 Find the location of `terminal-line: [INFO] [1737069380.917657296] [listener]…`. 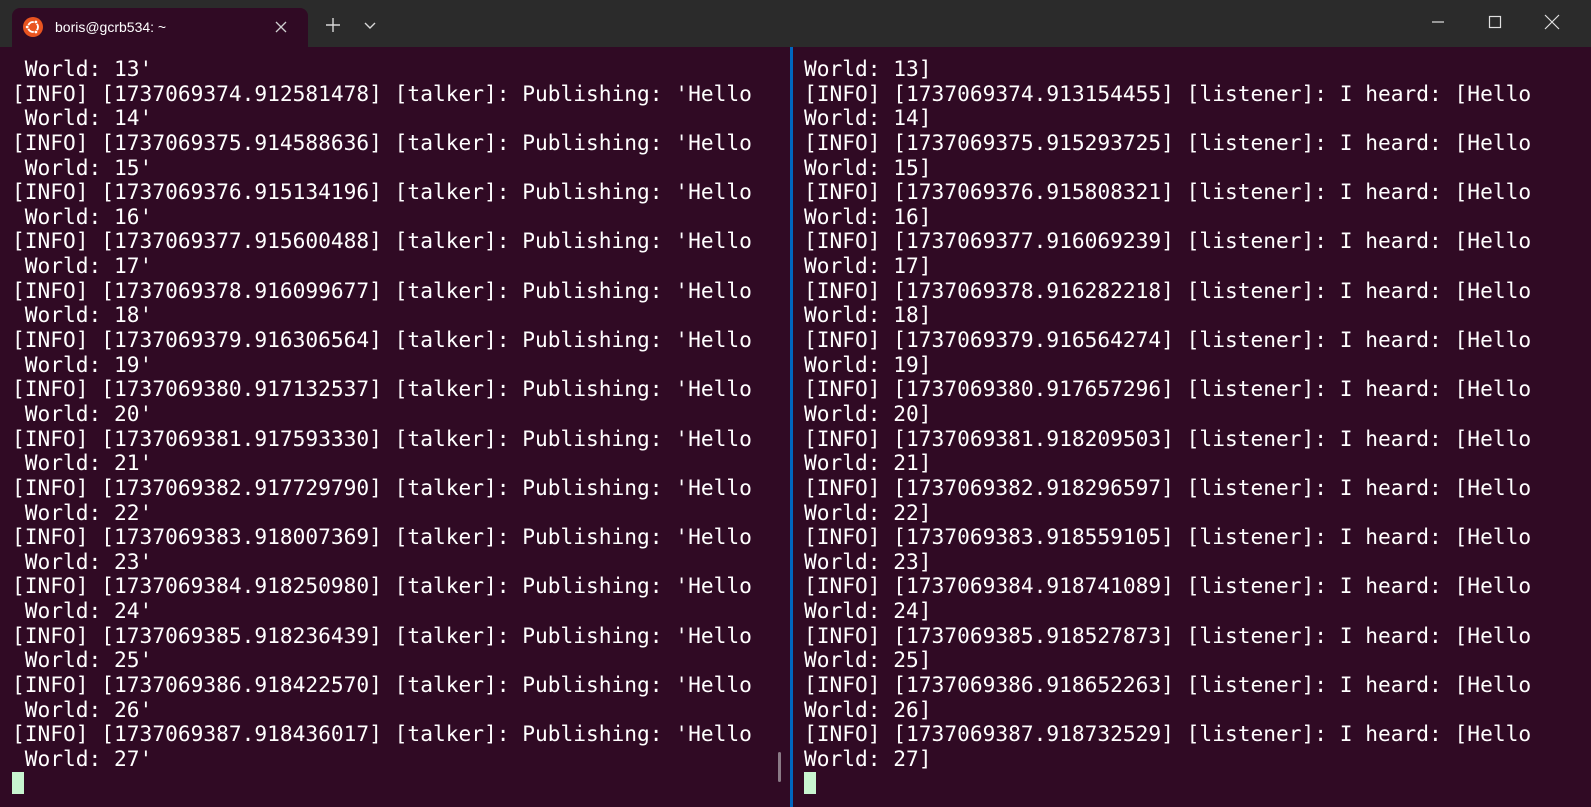

terminal-line: [INFO] [1737069380.917657296] [listener]… is located at coordinates (1168, 389).